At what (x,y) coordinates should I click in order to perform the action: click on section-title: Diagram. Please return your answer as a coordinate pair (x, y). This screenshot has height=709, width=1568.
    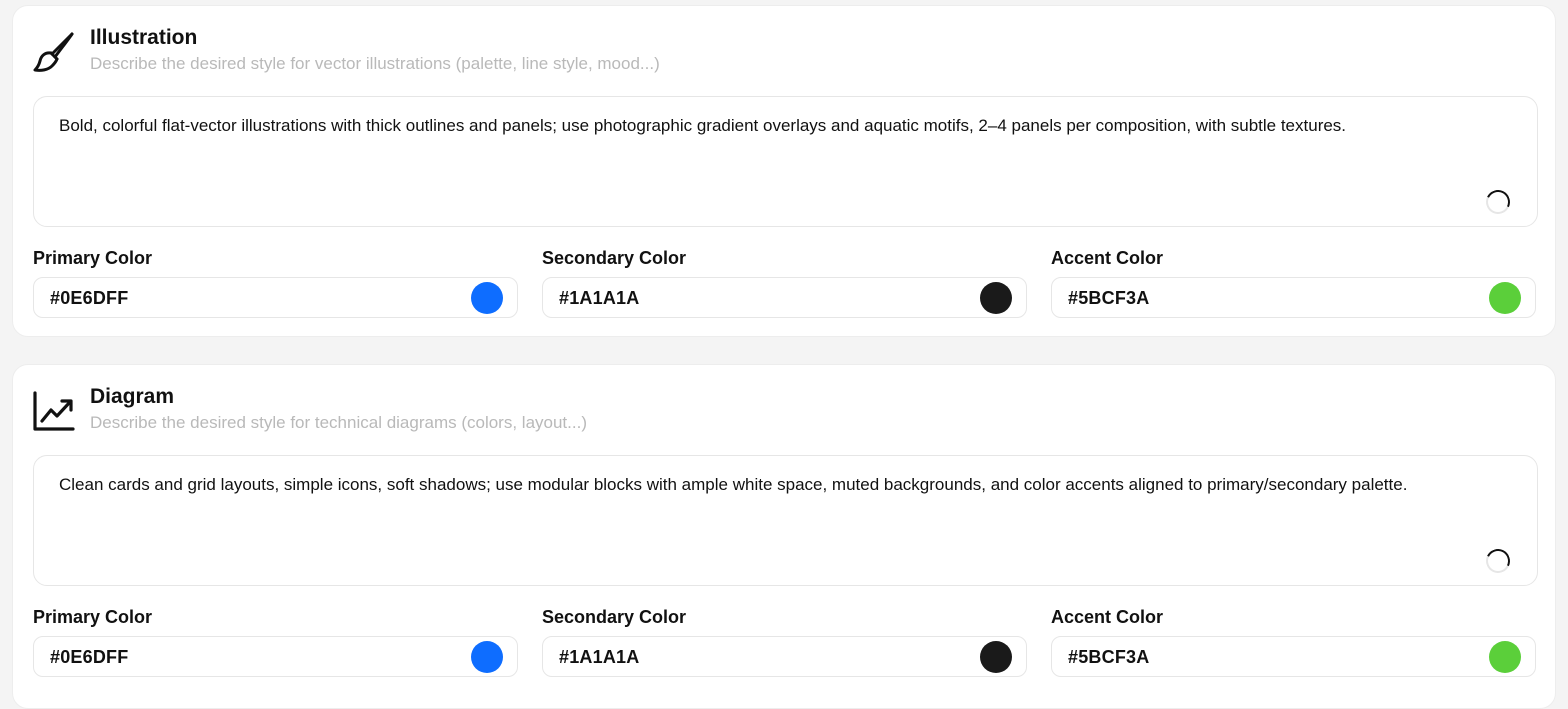
    Looking at the image, I should click on (132, 396).